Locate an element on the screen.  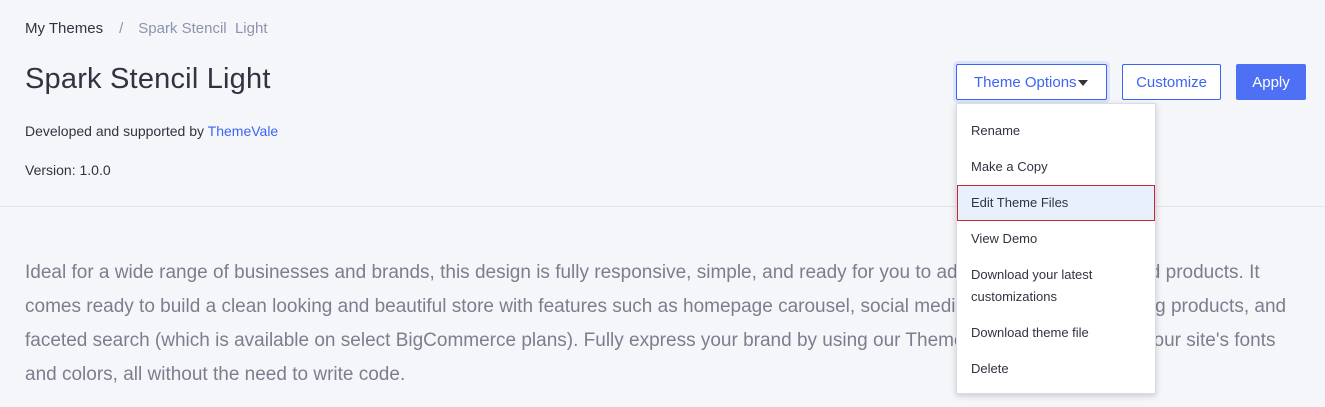
theme-options-button: Theme Options is located at coordinates (1031, 82).